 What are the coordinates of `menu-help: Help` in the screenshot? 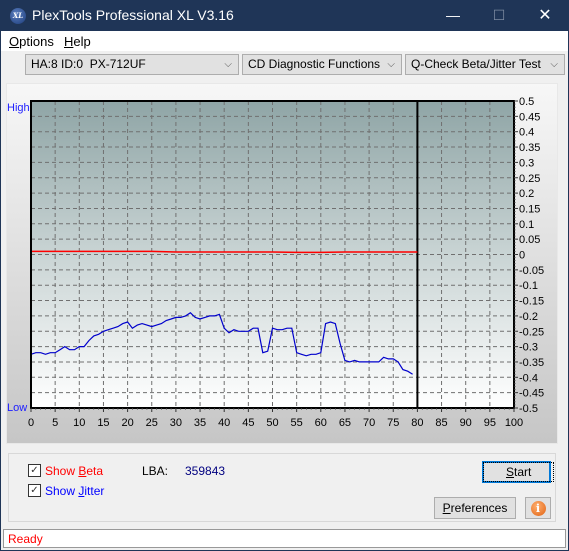 It's located at (77, 41).